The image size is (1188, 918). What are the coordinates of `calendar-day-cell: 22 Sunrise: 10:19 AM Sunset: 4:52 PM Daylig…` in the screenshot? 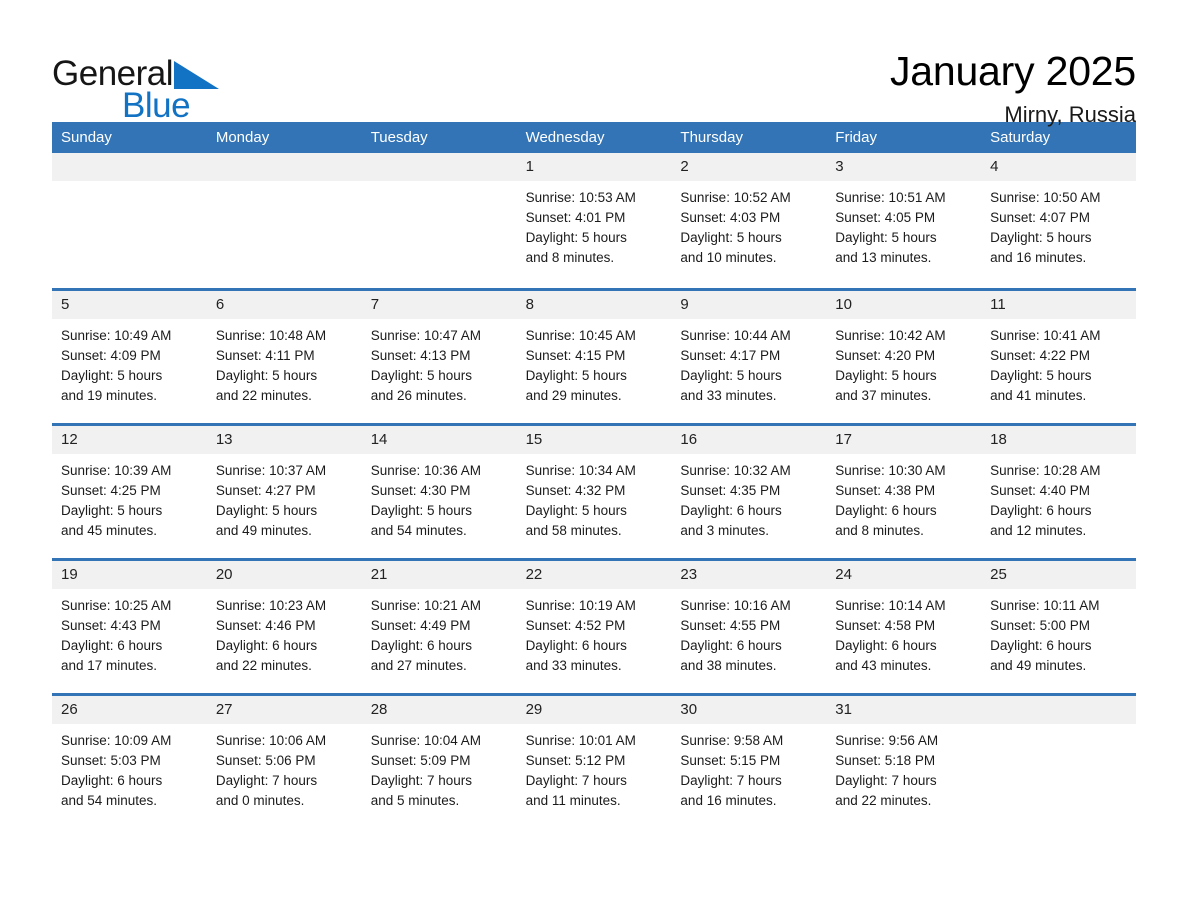 It's located at (594, 627).